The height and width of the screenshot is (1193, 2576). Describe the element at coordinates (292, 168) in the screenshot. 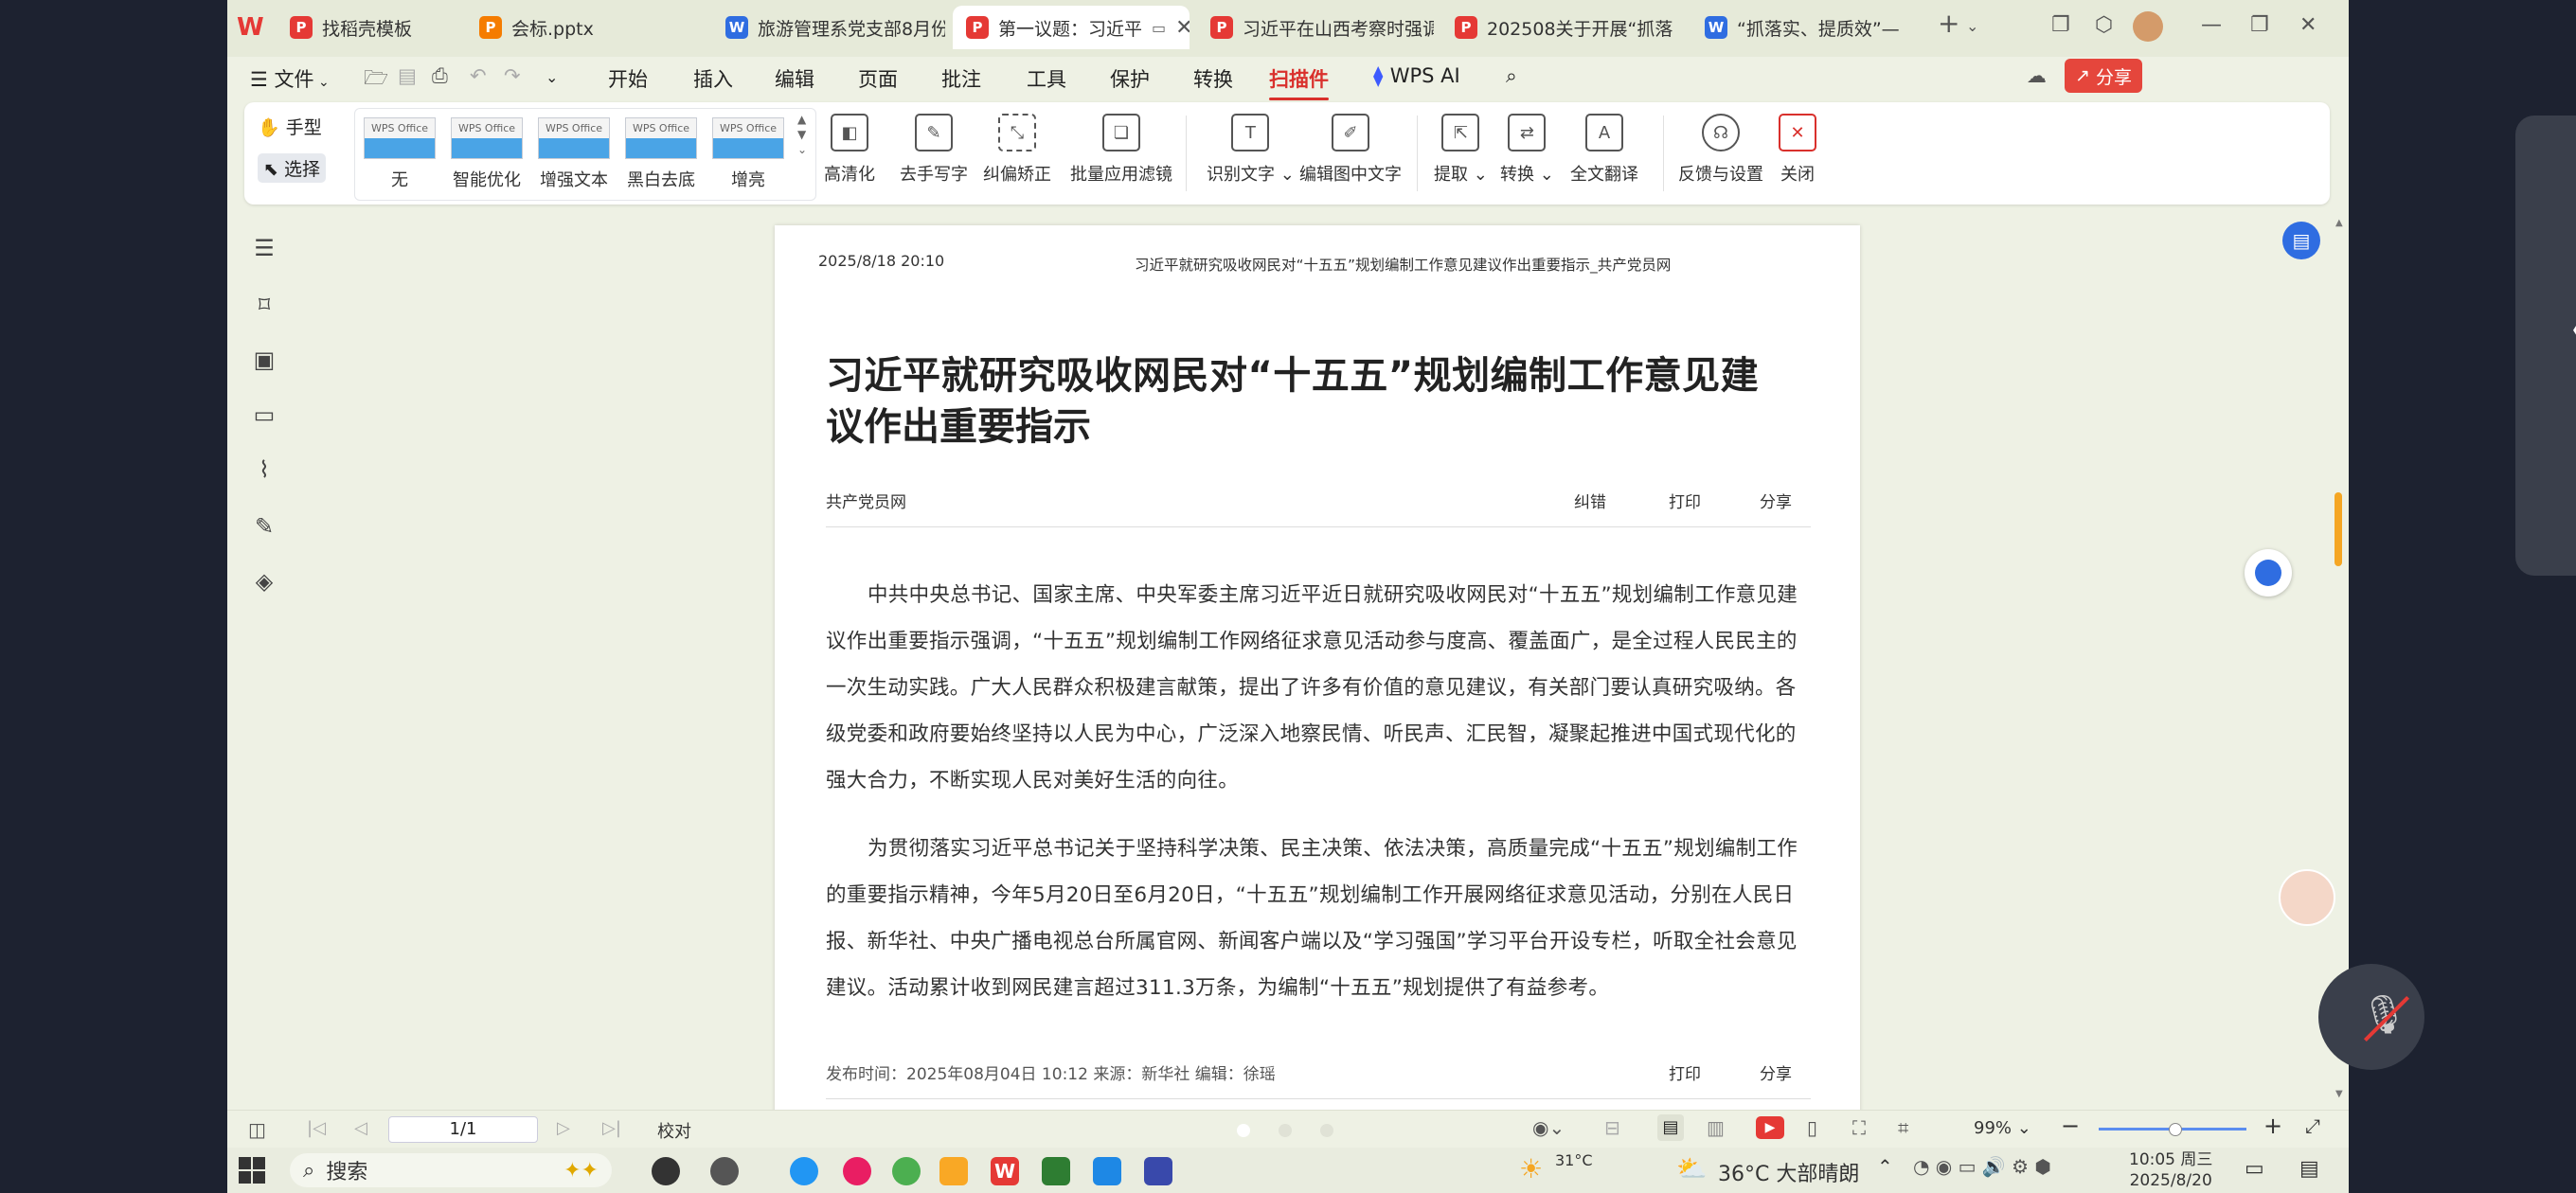

I see `select-tool-button: ⬉ 选择` at that location.